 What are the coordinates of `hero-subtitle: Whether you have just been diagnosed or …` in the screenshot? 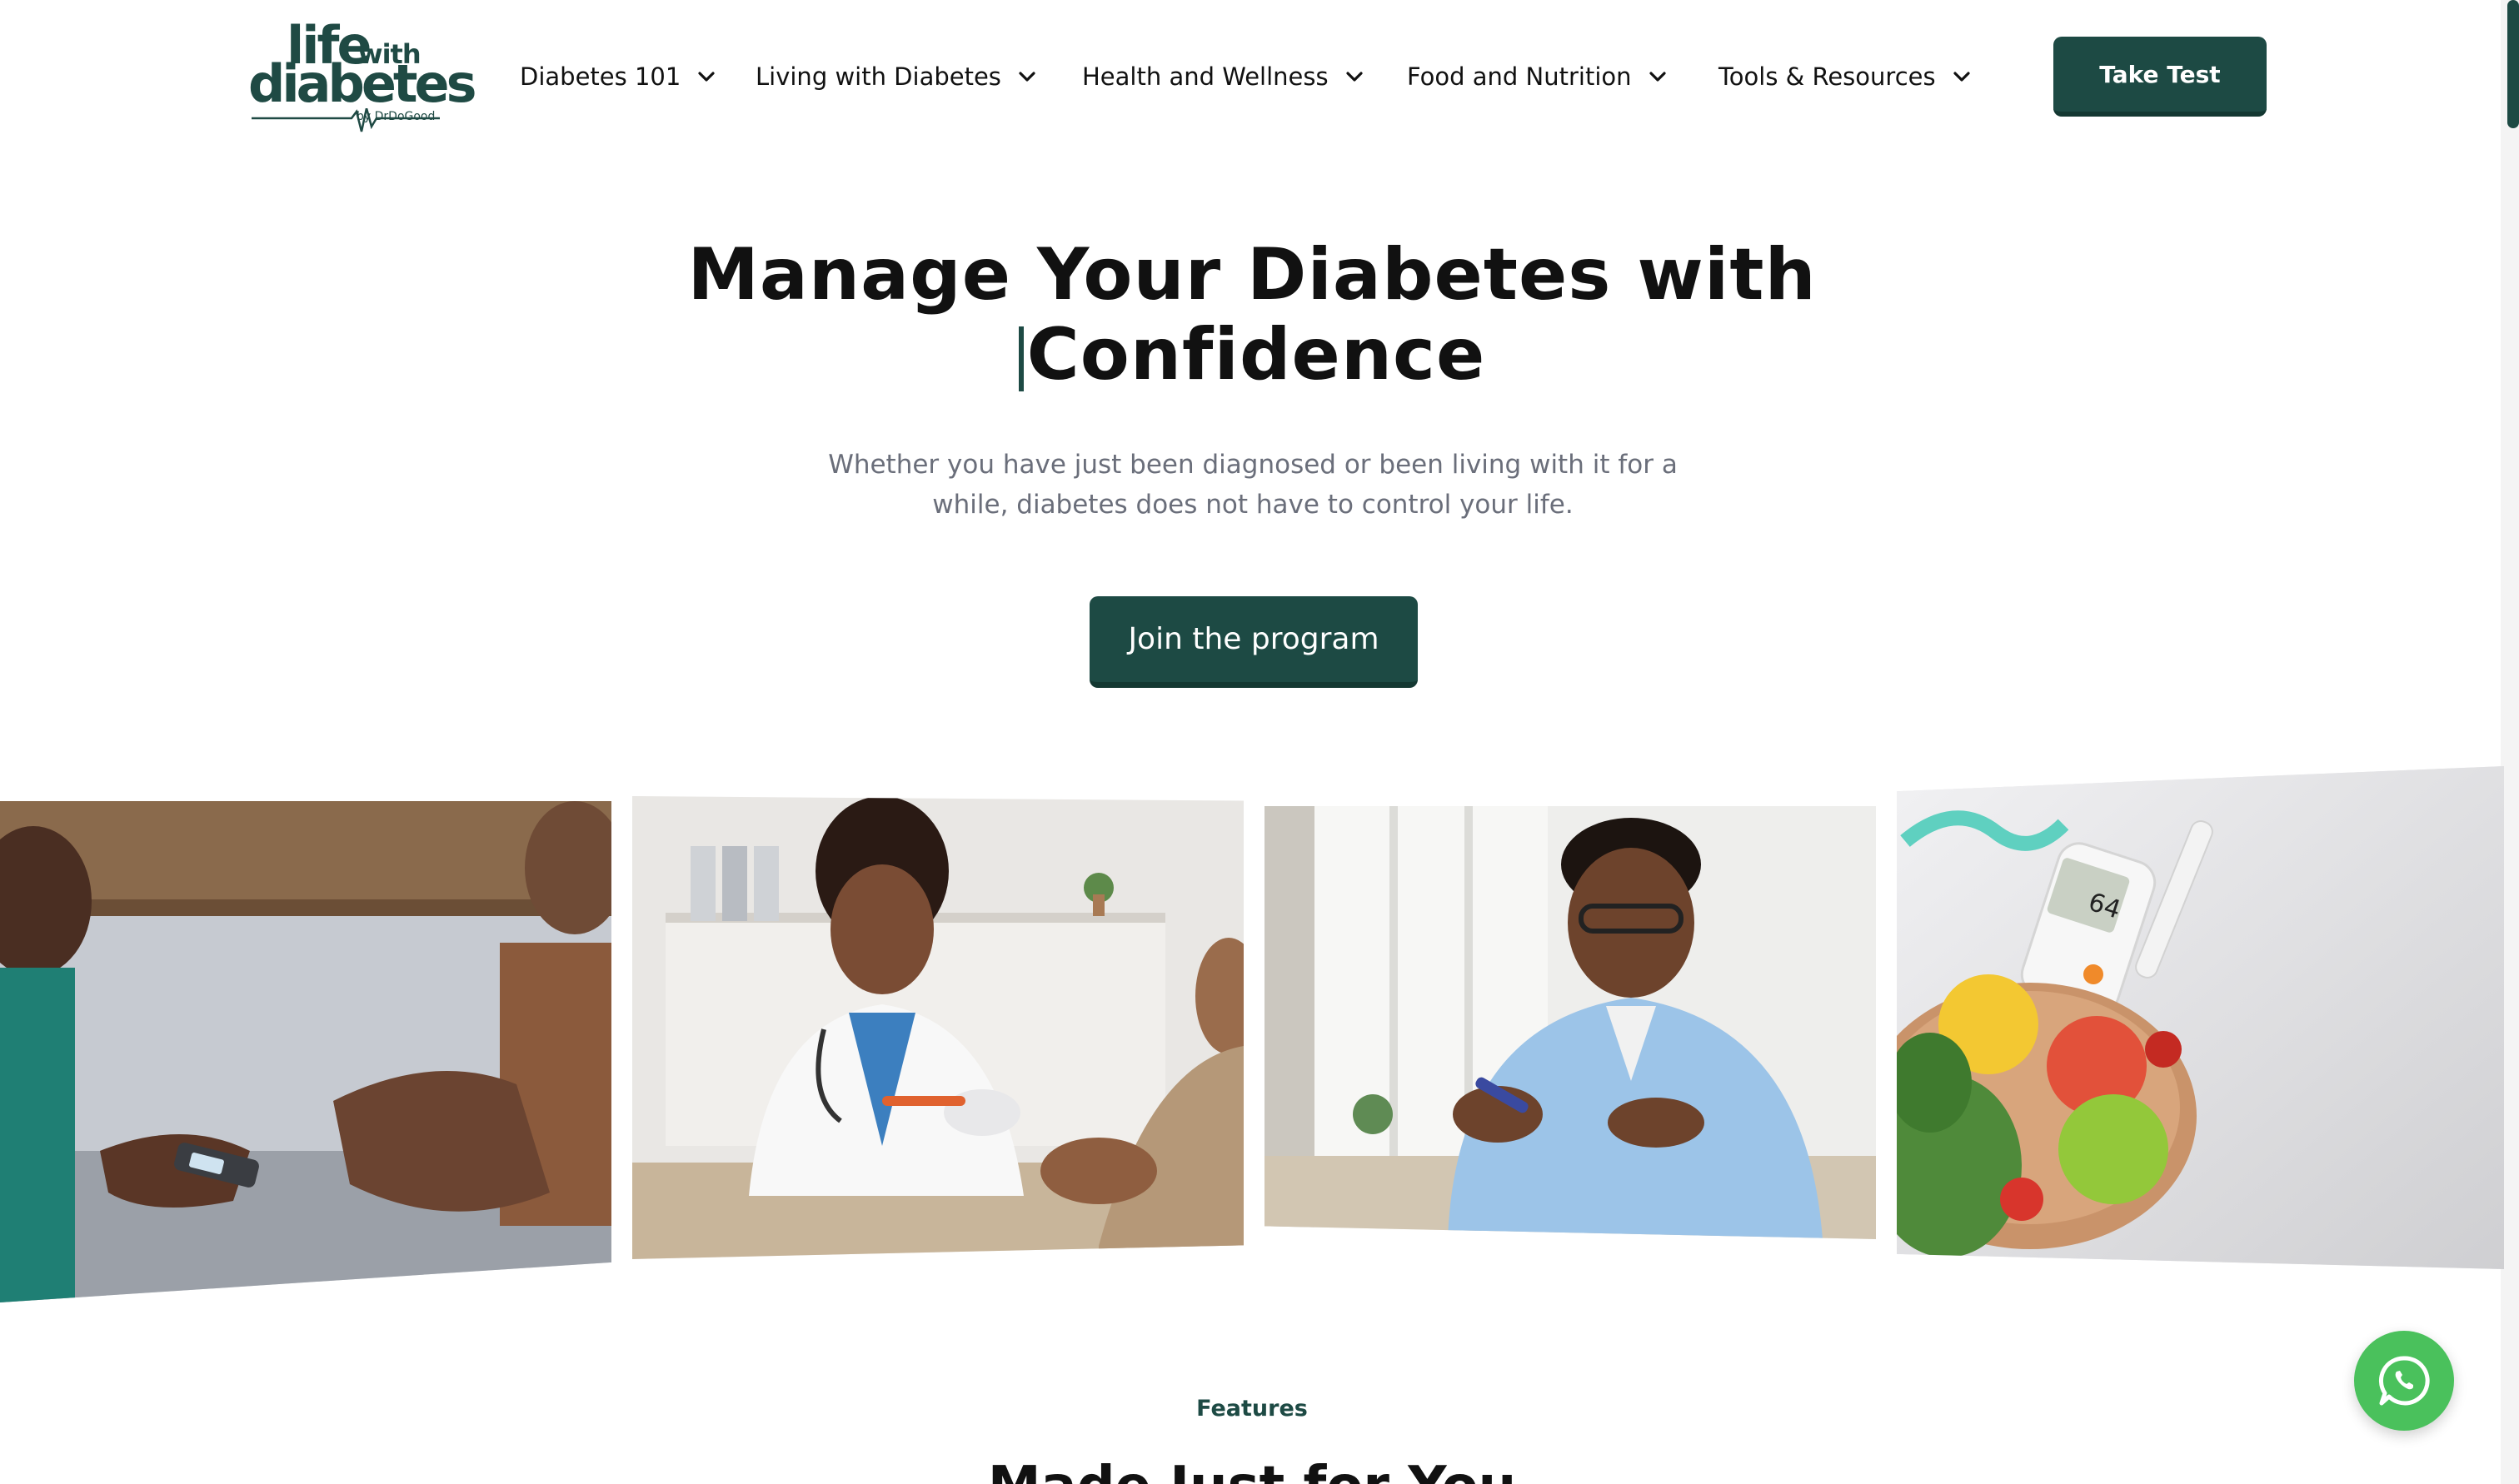 It's located at (1253, 485).